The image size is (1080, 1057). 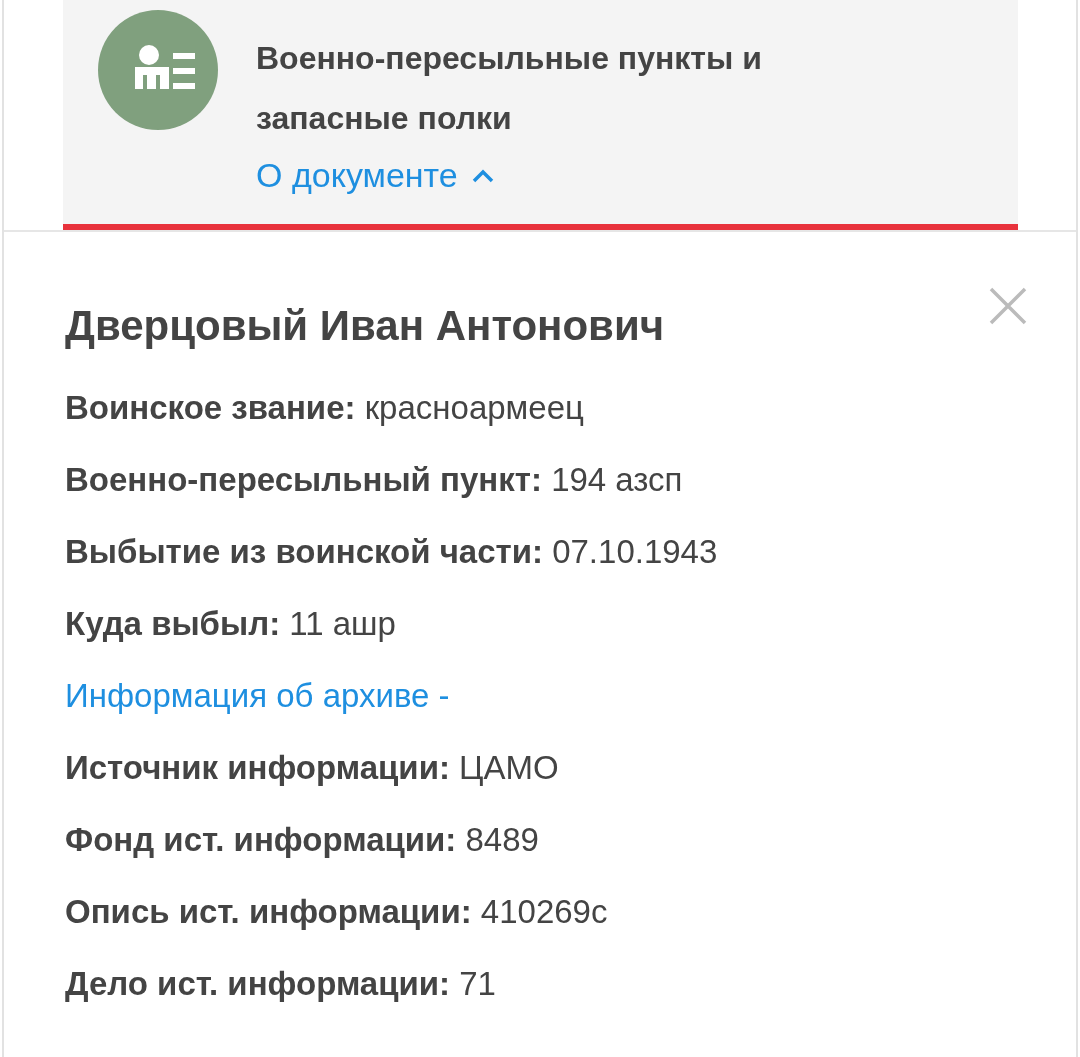 What do you see at coordinates (365, 326) in the screenshot?
I see `person-name: Дверцовый Иван Антонович` at bounding box center [365, 326].